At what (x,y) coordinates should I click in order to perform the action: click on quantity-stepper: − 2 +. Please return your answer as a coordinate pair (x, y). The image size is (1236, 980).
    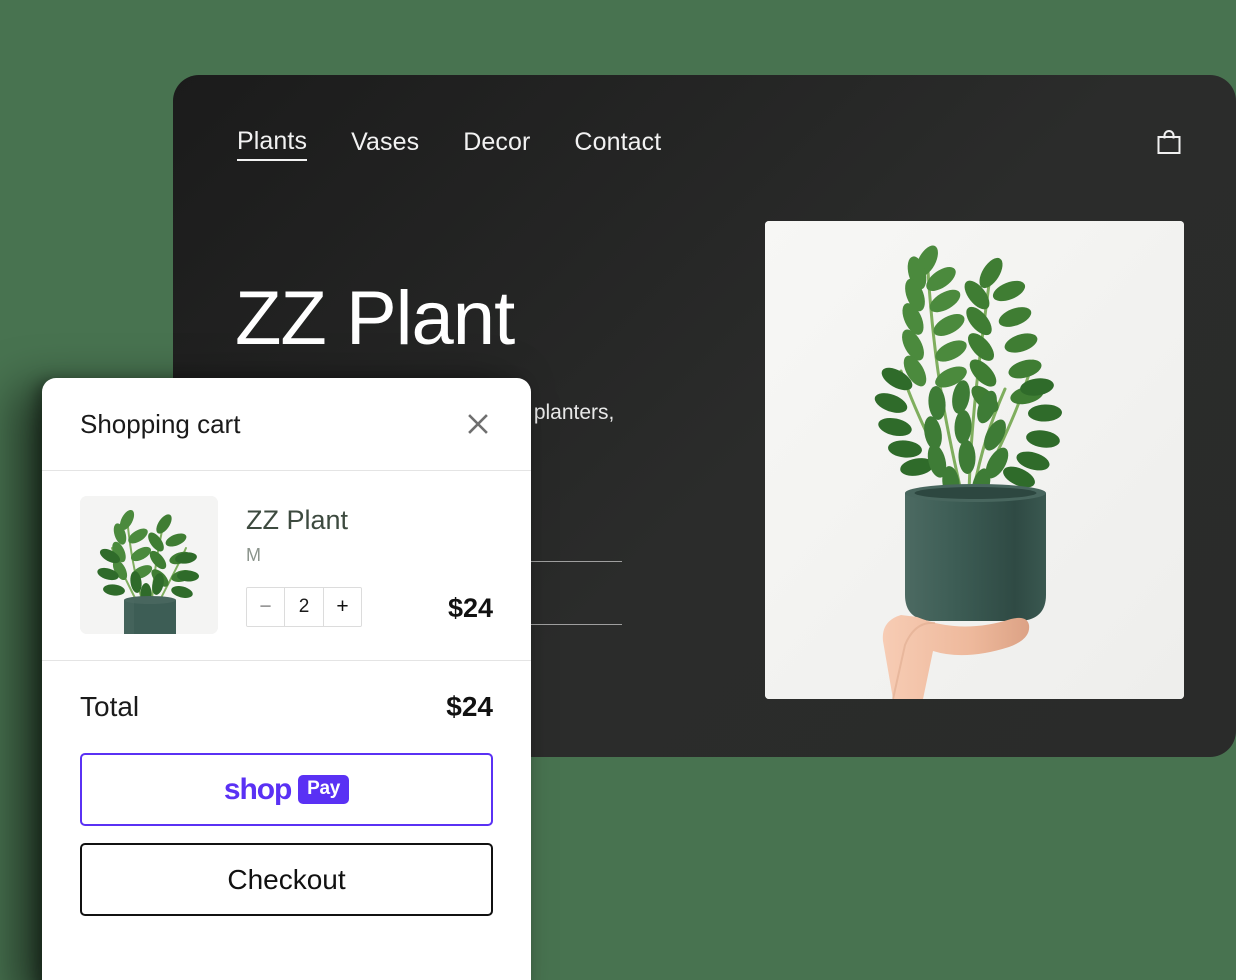
    Looking at the image, I should click on (304, 606).